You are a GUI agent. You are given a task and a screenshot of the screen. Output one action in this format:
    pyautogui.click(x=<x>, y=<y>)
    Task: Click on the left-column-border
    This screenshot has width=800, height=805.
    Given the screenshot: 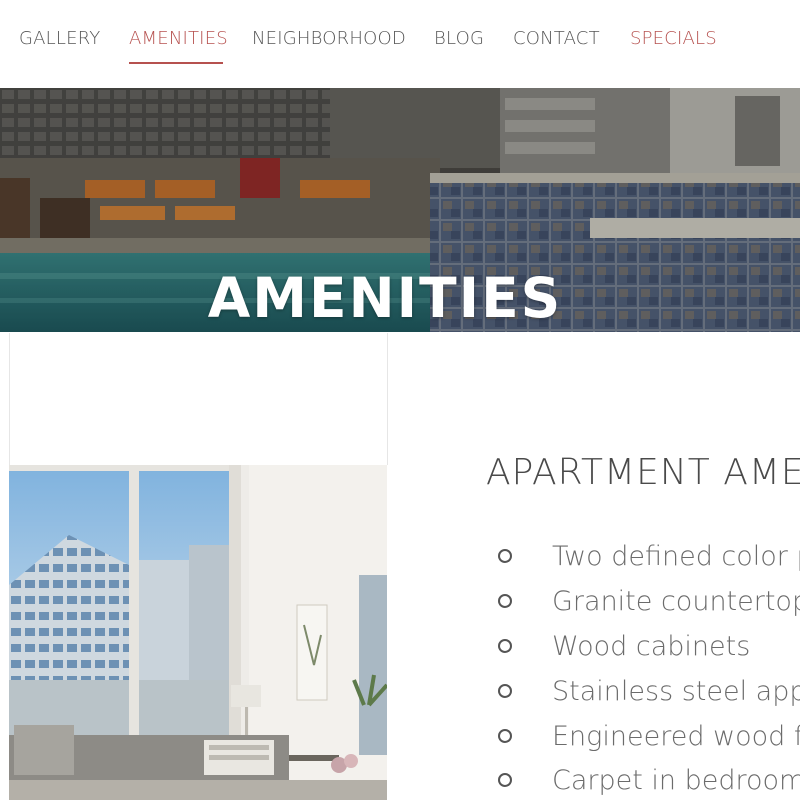 What is the action you would take?
    pyautogui.click(x=9, y=399)
    